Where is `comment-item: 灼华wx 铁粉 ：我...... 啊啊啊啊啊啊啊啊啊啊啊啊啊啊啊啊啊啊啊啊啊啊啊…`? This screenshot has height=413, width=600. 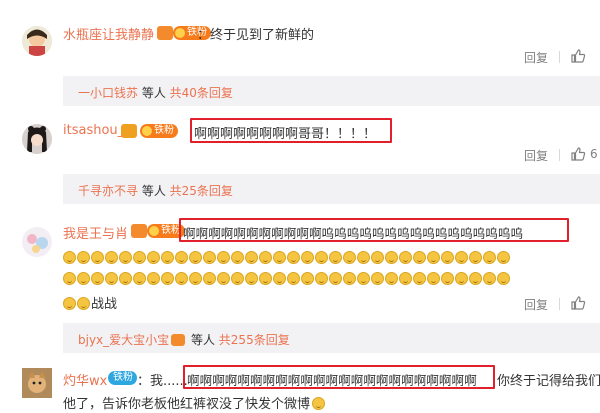 comment-item: 灼华wx 铁粉 ：我...... 啊啊啊啊啊啊啊啊啊啊啊啊啊啊啊啊啊啊啊啊啊啊啊… is located at coordinates (300, 386).